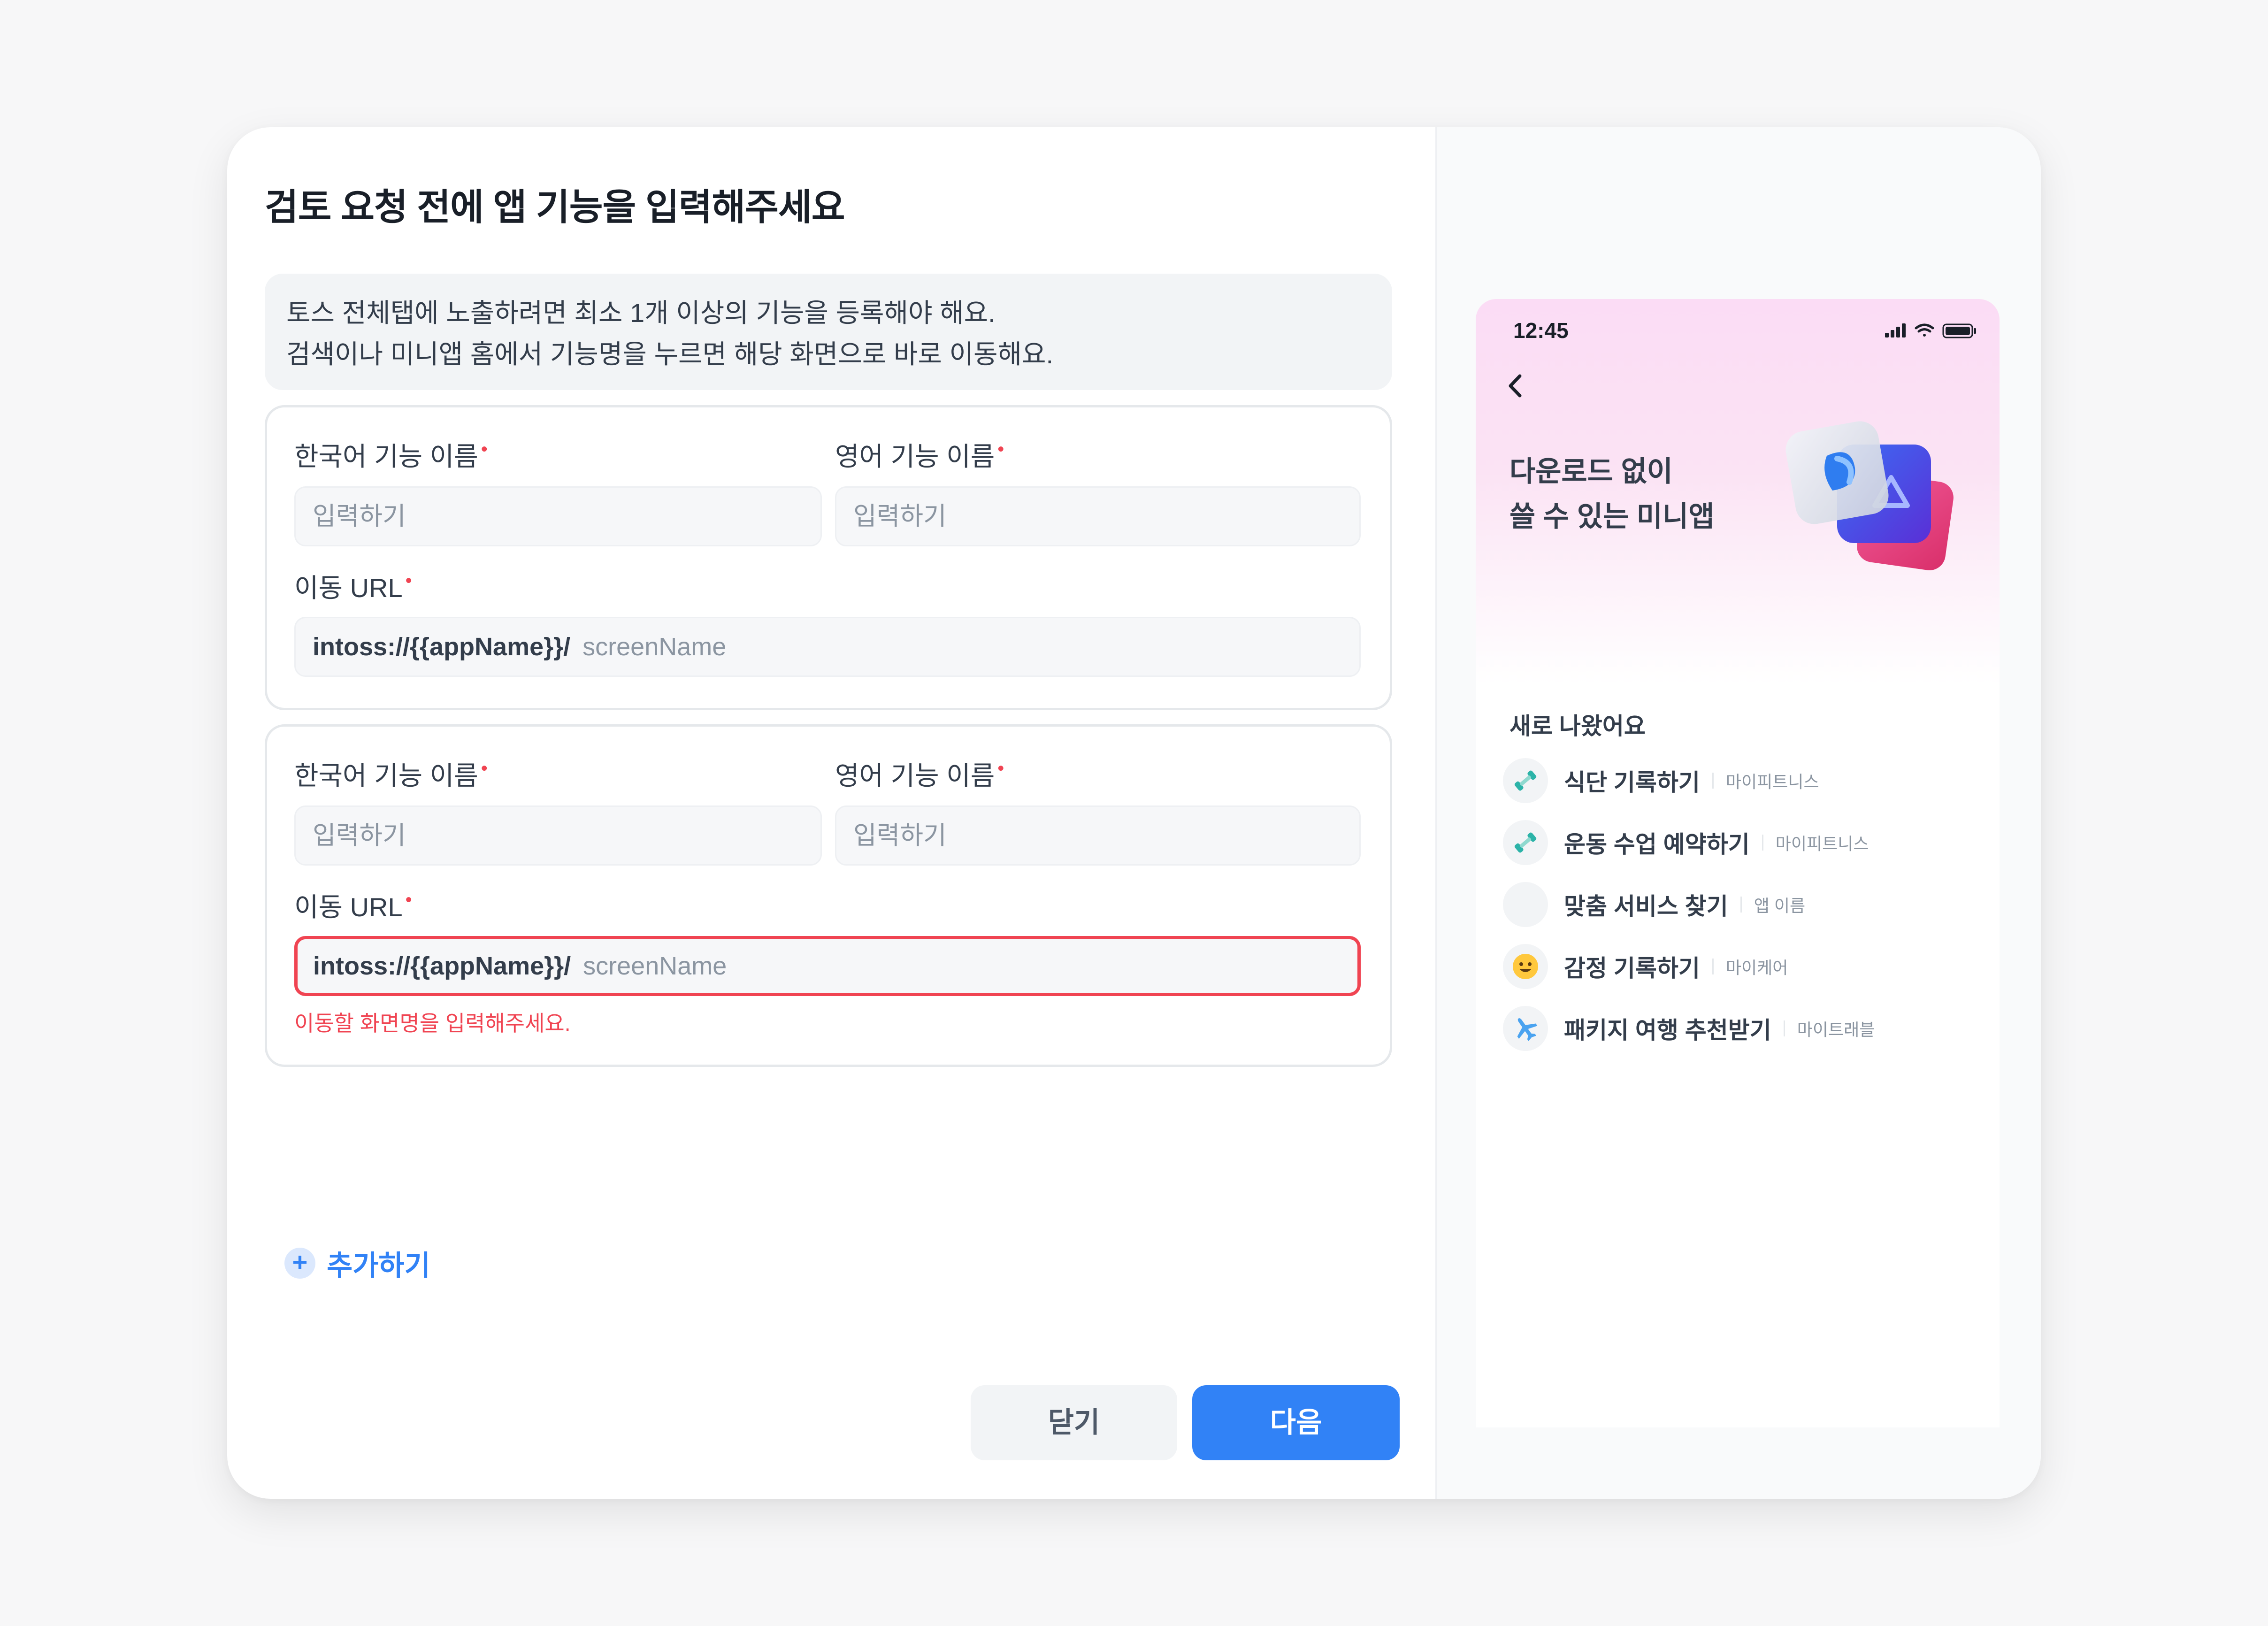 This screenshot has width=2268, height=1626. What do you see at coordinates (1756, 968) in the screenshot?
I see `item-app: 마이케어` at bounding box center [1756, 968].